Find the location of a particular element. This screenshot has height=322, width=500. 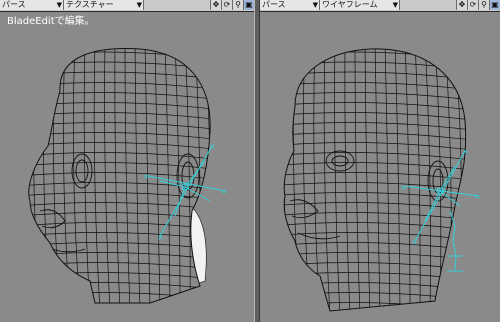

shading-mode-value: ワイヤフレーム is located at coordinates (350, 4).